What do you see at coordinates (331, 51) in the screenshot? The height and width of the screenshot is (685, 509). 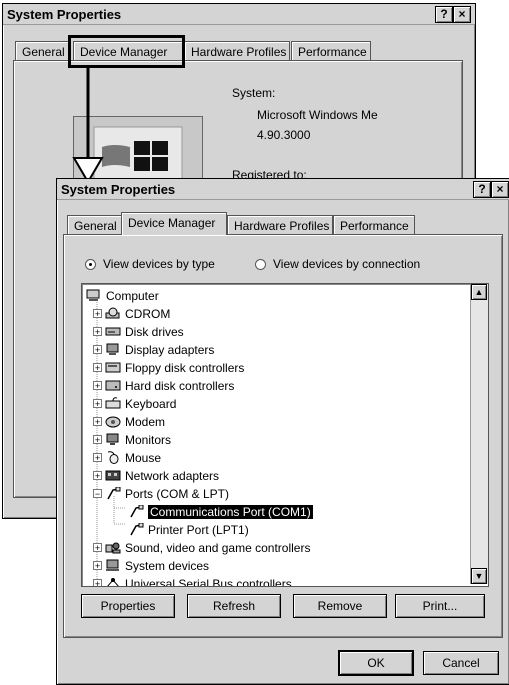 I see `back-tab-performance: Performance` at bounding box center [331, 51].